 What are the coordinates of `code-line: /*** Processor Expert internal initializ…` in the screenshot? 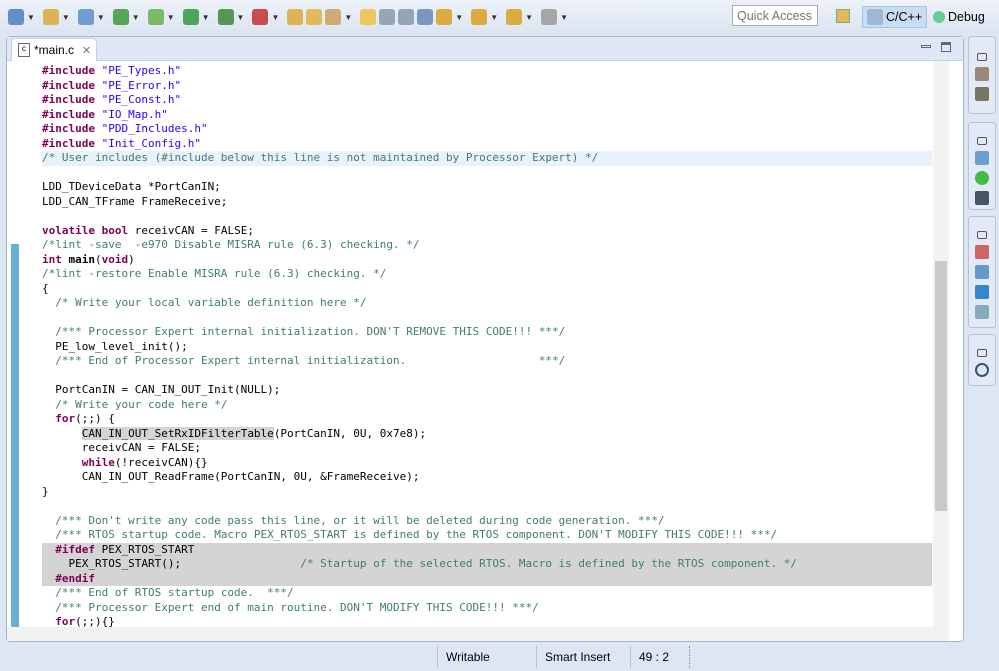 It's located at (487, 332).